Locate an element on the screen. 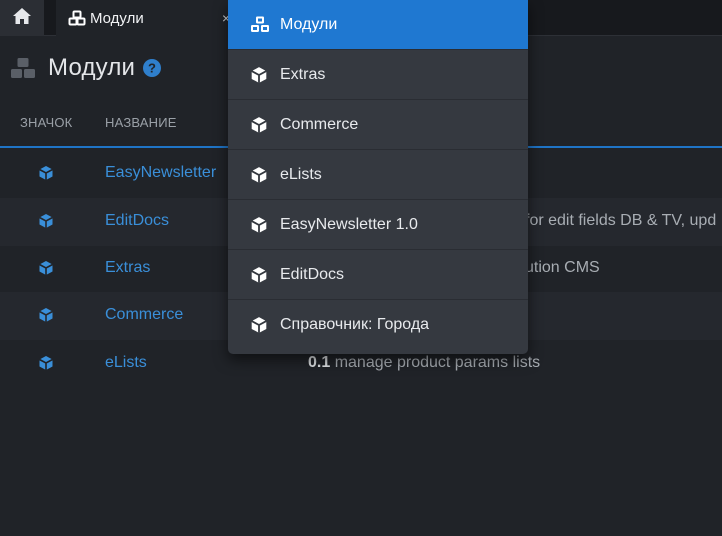 The height and width of the screenshot is (536, 722). home-button is located at coordinates (22, 18).